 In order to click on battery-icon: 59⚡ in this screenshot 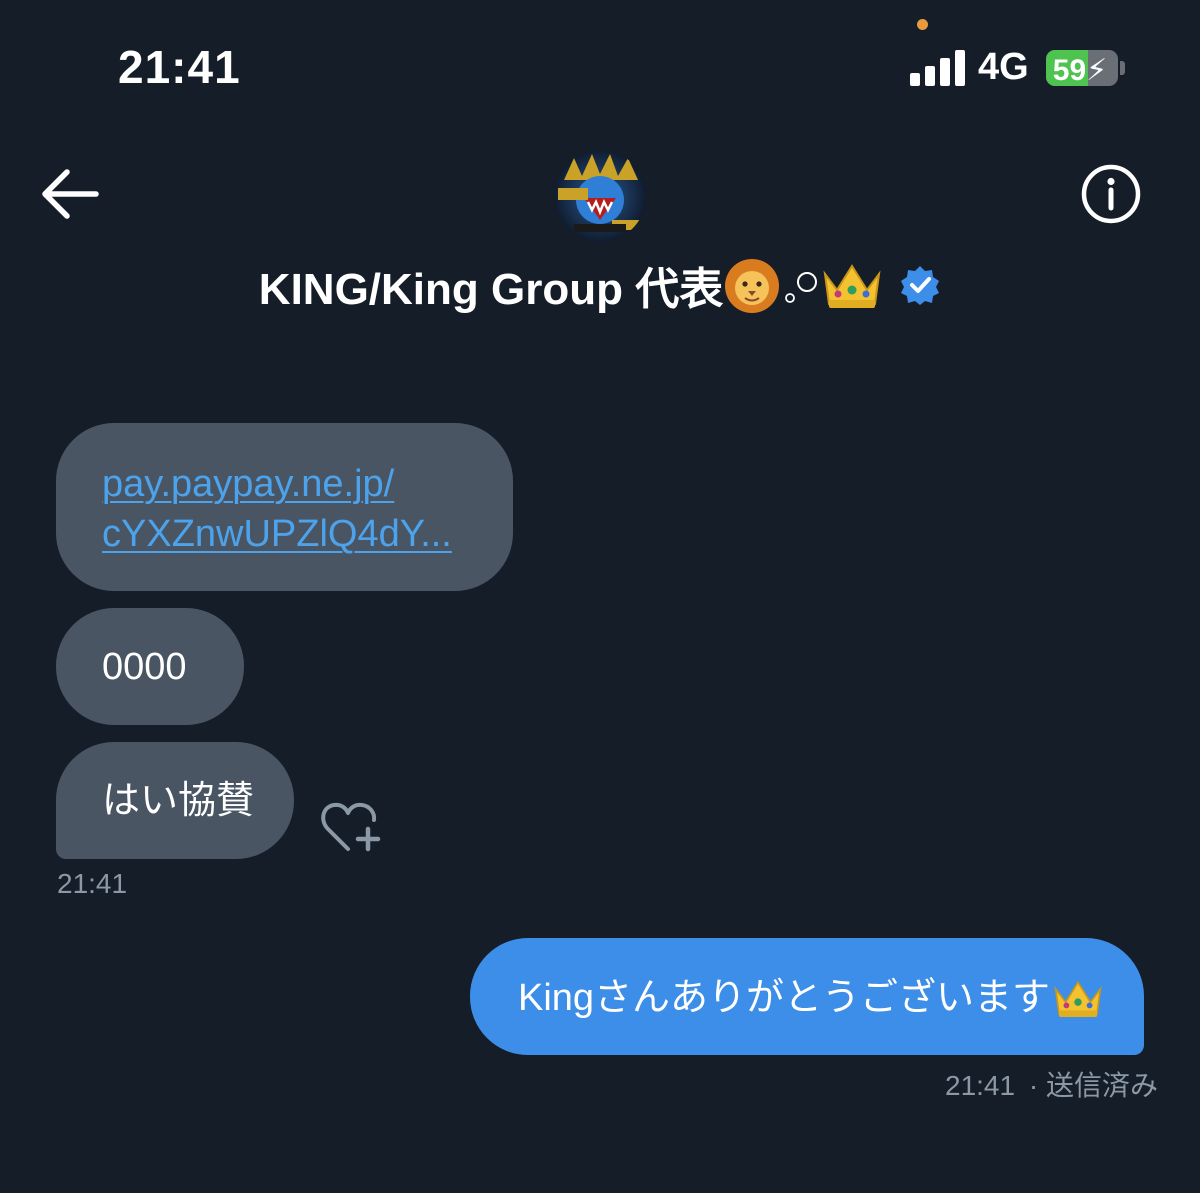, I will do `click(1082, 68)`.